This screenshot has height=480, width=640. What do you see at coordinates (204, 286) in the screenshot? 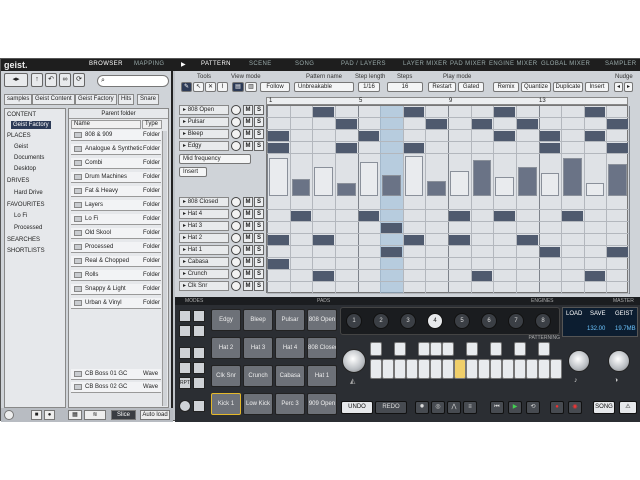
I see `track-name: ▸ Clk Snr` at bounding box center [204, 286].